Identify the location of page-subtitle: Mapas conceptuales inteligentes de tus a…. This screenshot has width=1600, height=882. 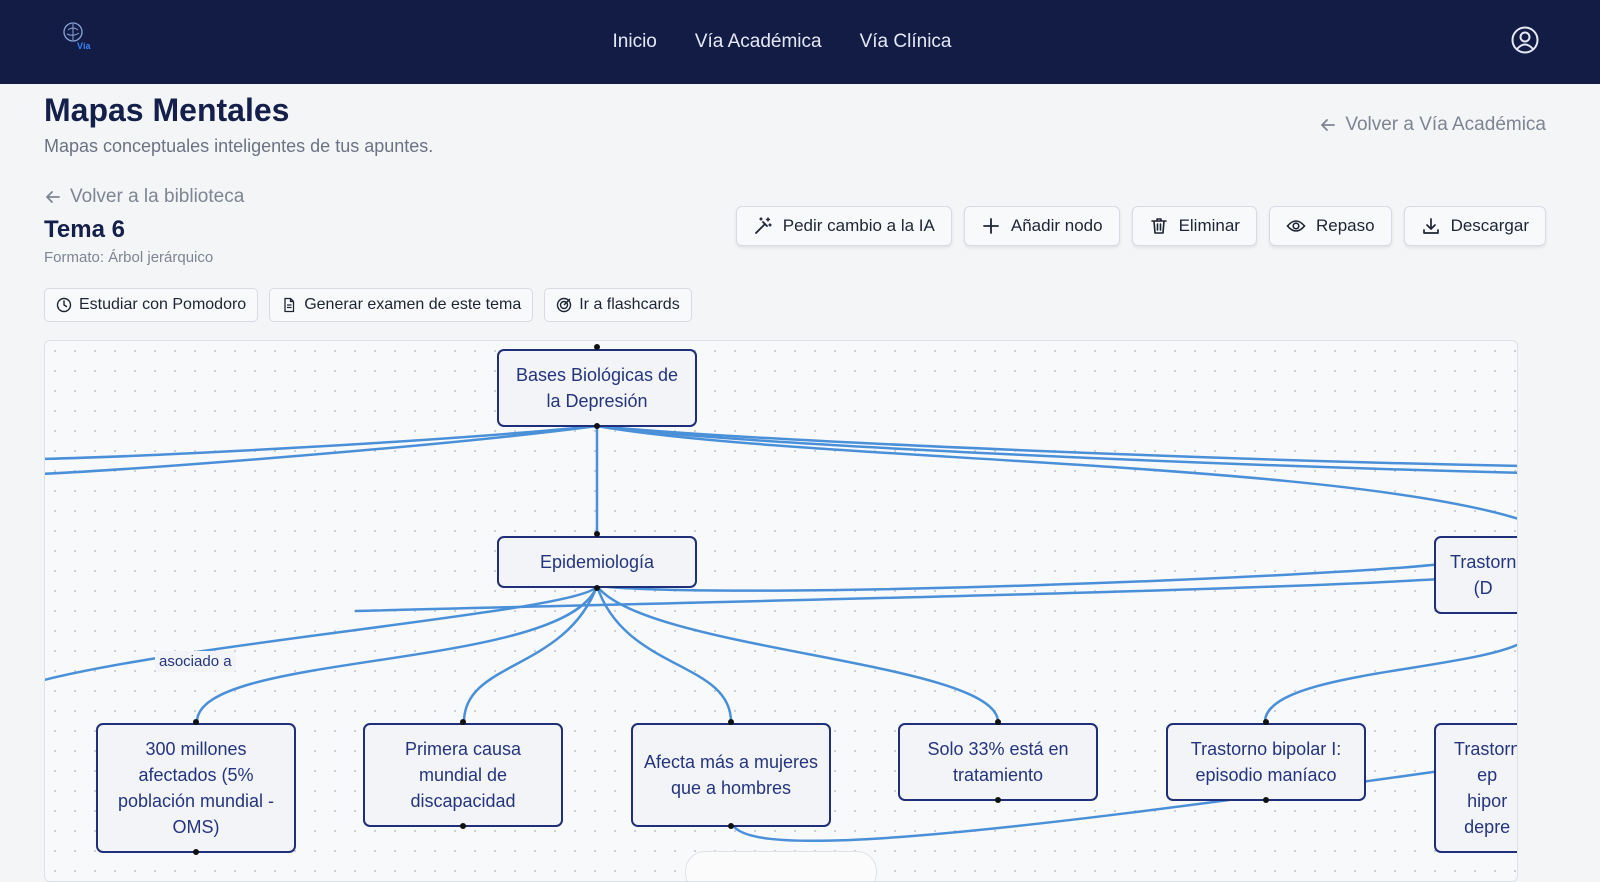
(239, 146).